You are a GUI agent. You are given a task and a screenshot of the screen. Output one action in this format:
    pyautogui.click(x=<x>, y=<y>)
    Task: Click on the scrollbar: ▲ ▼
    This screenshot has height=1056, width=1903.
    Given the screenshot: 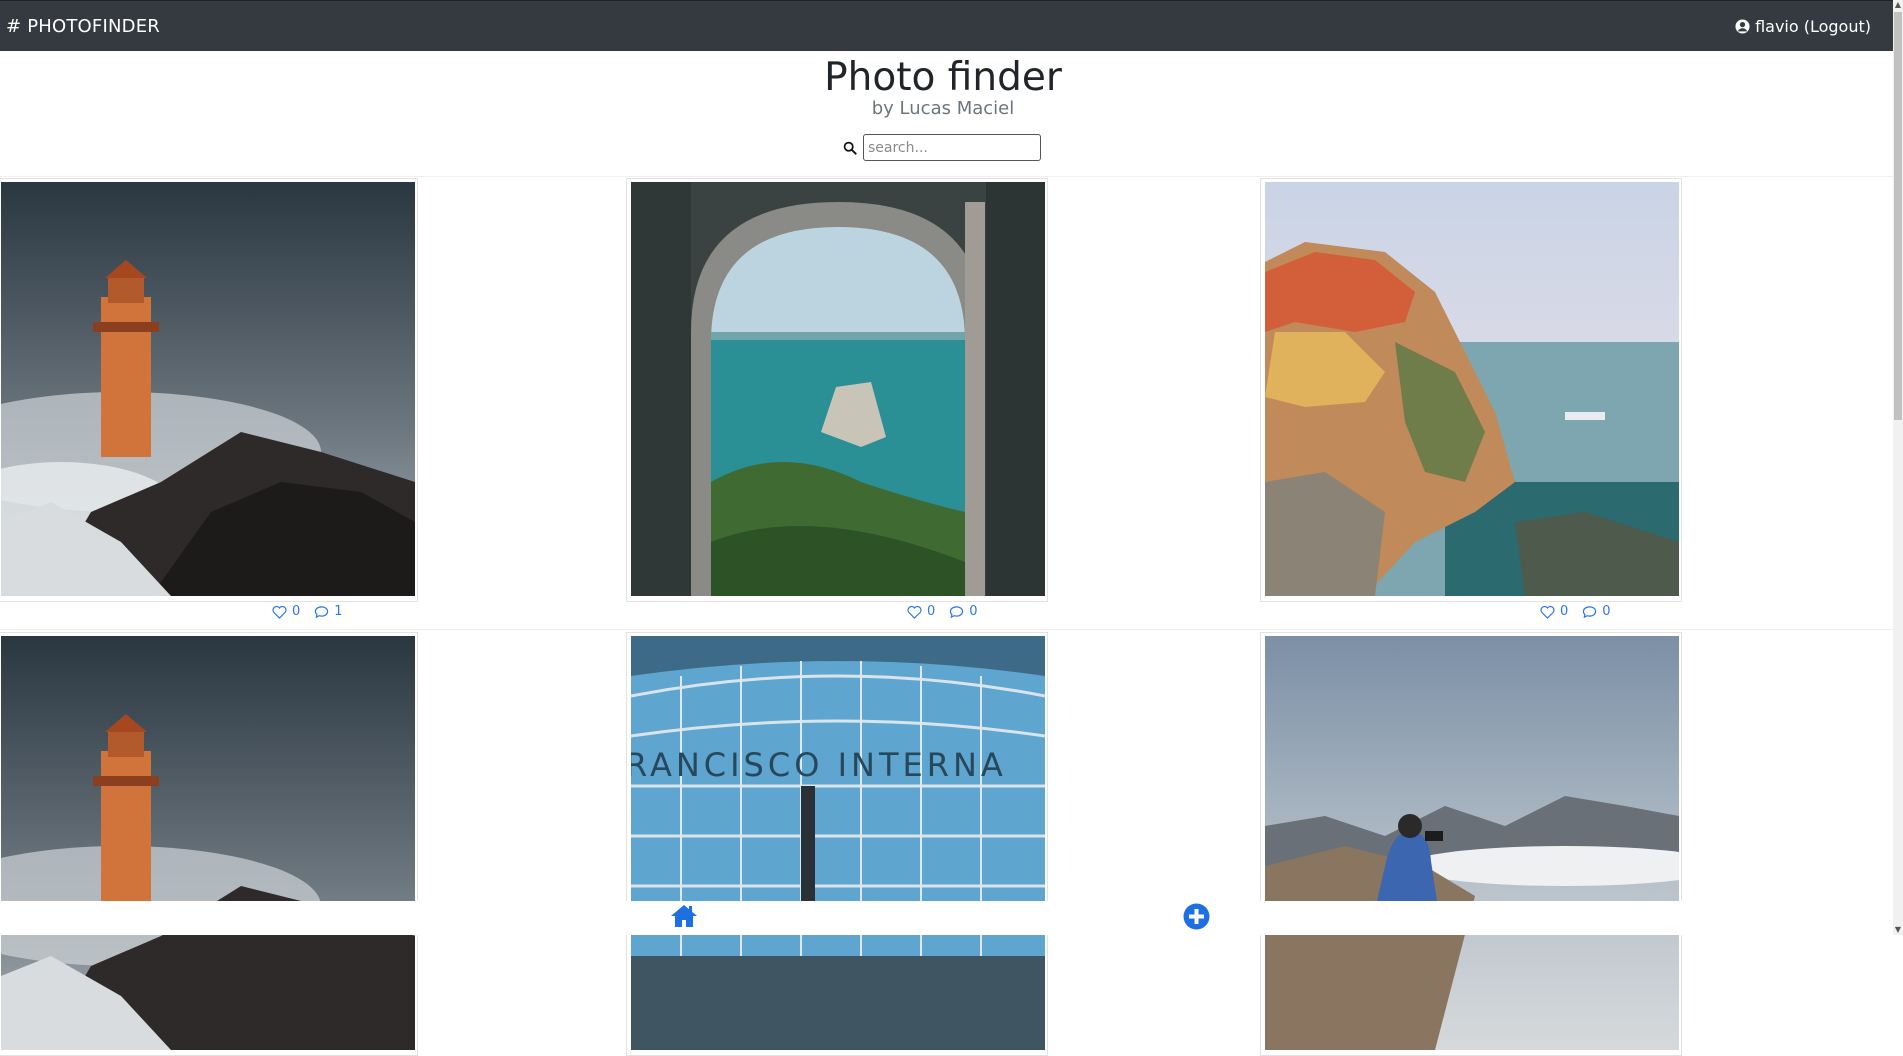 What is the action you would take?
    pyautogui.click(x=1898, y=467)
    